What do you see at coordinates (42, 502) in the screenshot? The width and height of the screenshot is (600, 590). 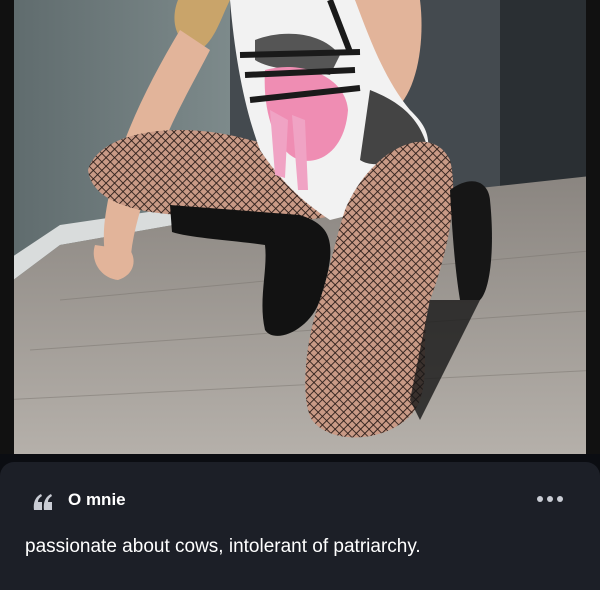 I see `quote-icon` at bounding box center [42, 502].